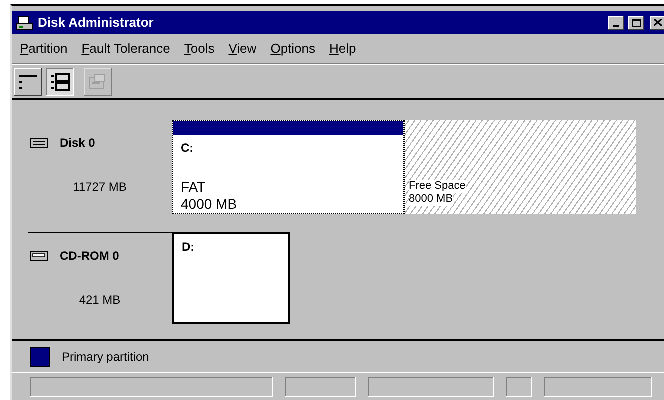  Describe the element at coordinates (188, 148) in the screenshot. I see `drive-letter: C:` at that location.